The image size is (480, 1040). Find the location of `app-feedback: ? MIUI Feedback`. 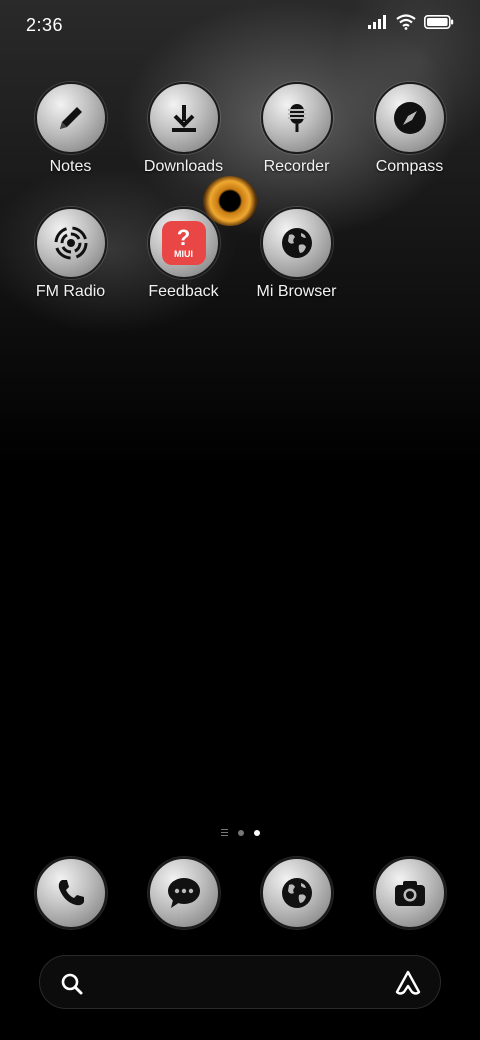

app-feedback: ? MIUI Feedback is located at coordinates (183, 254).